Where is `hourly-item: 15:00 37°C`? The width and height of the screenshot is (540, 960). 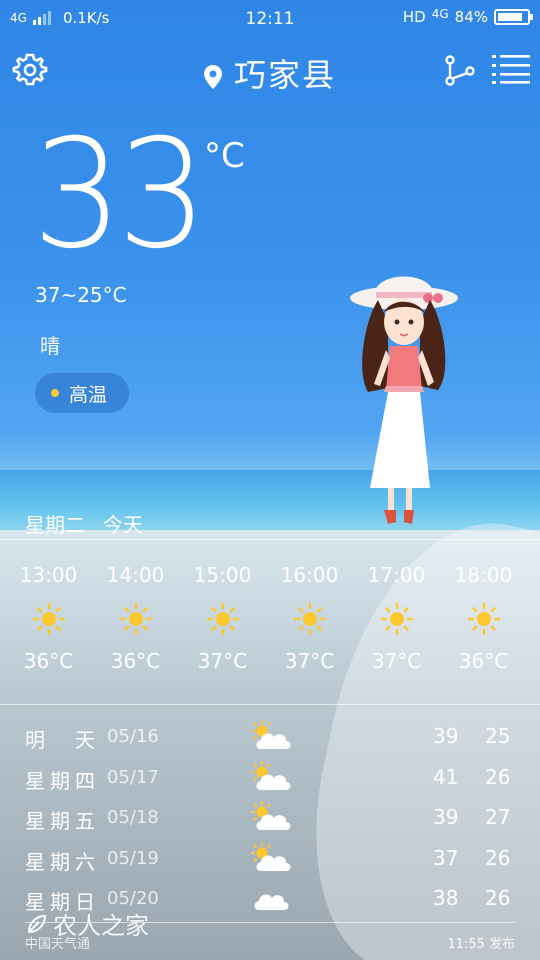 hourly-item: 15:00 37°C is located at coordinates (222, 618).